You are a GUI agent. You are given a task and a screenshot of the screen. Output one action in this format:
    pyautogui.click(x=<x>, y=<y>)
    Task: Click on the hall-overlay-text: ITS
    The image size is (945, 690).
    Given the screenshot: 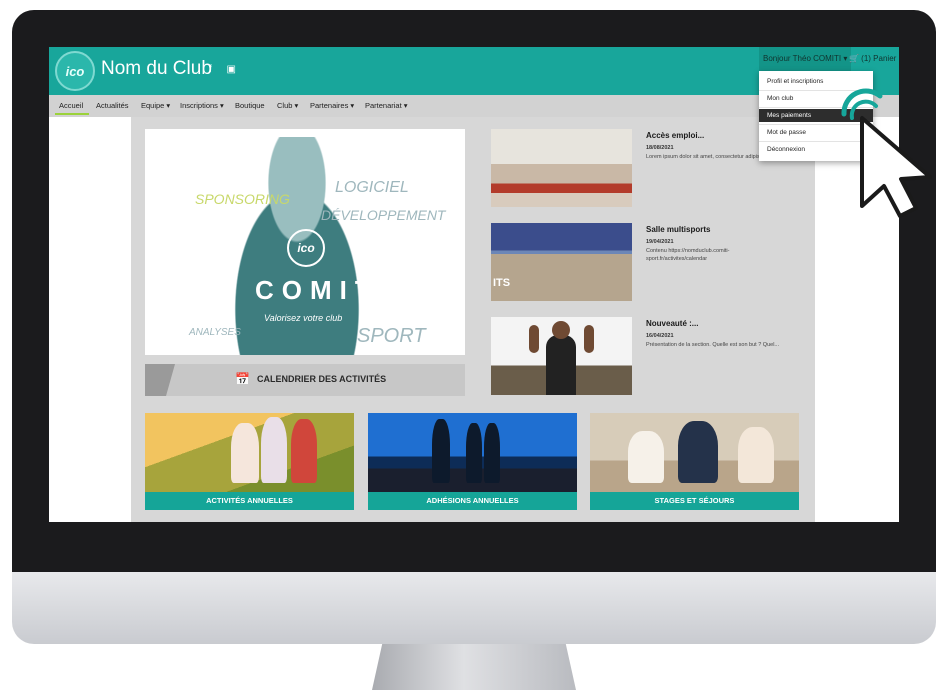 What is the action you would take?
    pyautogui.click(x=502, y=283)
    